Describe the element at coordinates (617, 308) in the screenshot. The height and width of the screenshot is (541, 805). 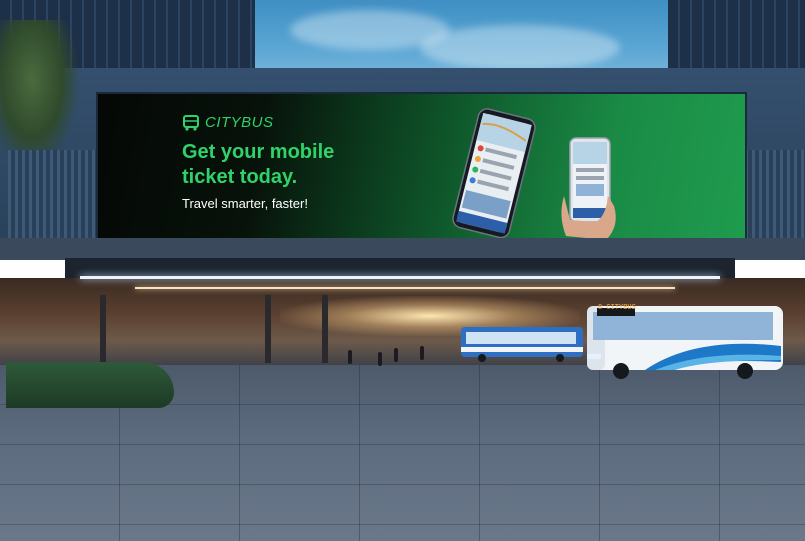
I see `bus-destination-display: 8 CITYBUS` at that location.